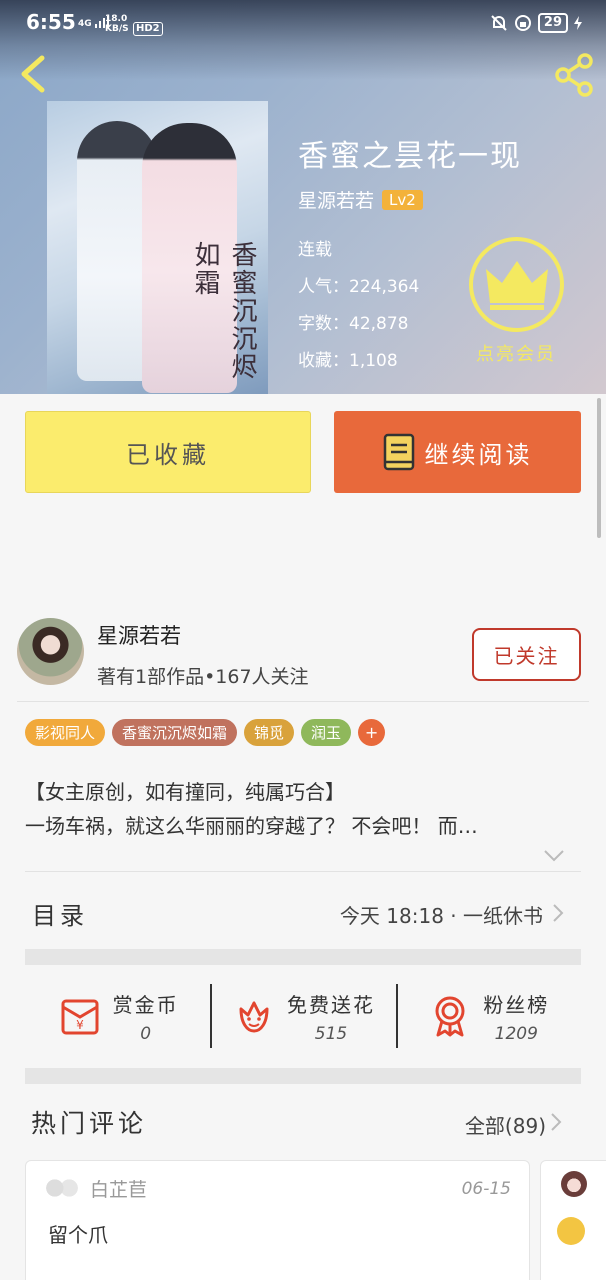  What do you see at coordinates (119, 1190) in the screenshot?
I see `commenter-name: 白芷苣` at bounding box center [119, 1190].